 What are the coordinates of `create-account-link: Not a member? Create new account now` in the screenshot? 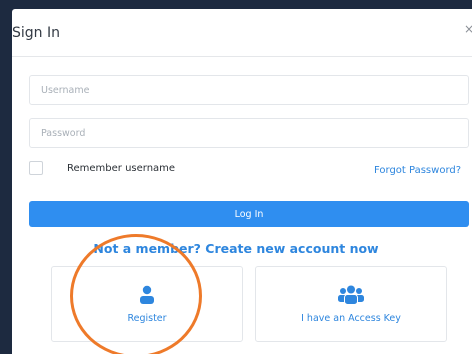 It's located at (242, 248).